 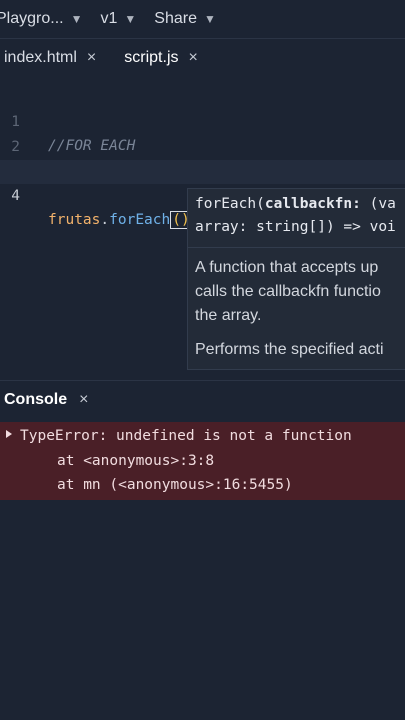 What do you see at coordinates (175, 485) in the screenshot?
I see `stack-frame: at mn (<anonymous>:16:5455)` at bounding box center [175, 485].